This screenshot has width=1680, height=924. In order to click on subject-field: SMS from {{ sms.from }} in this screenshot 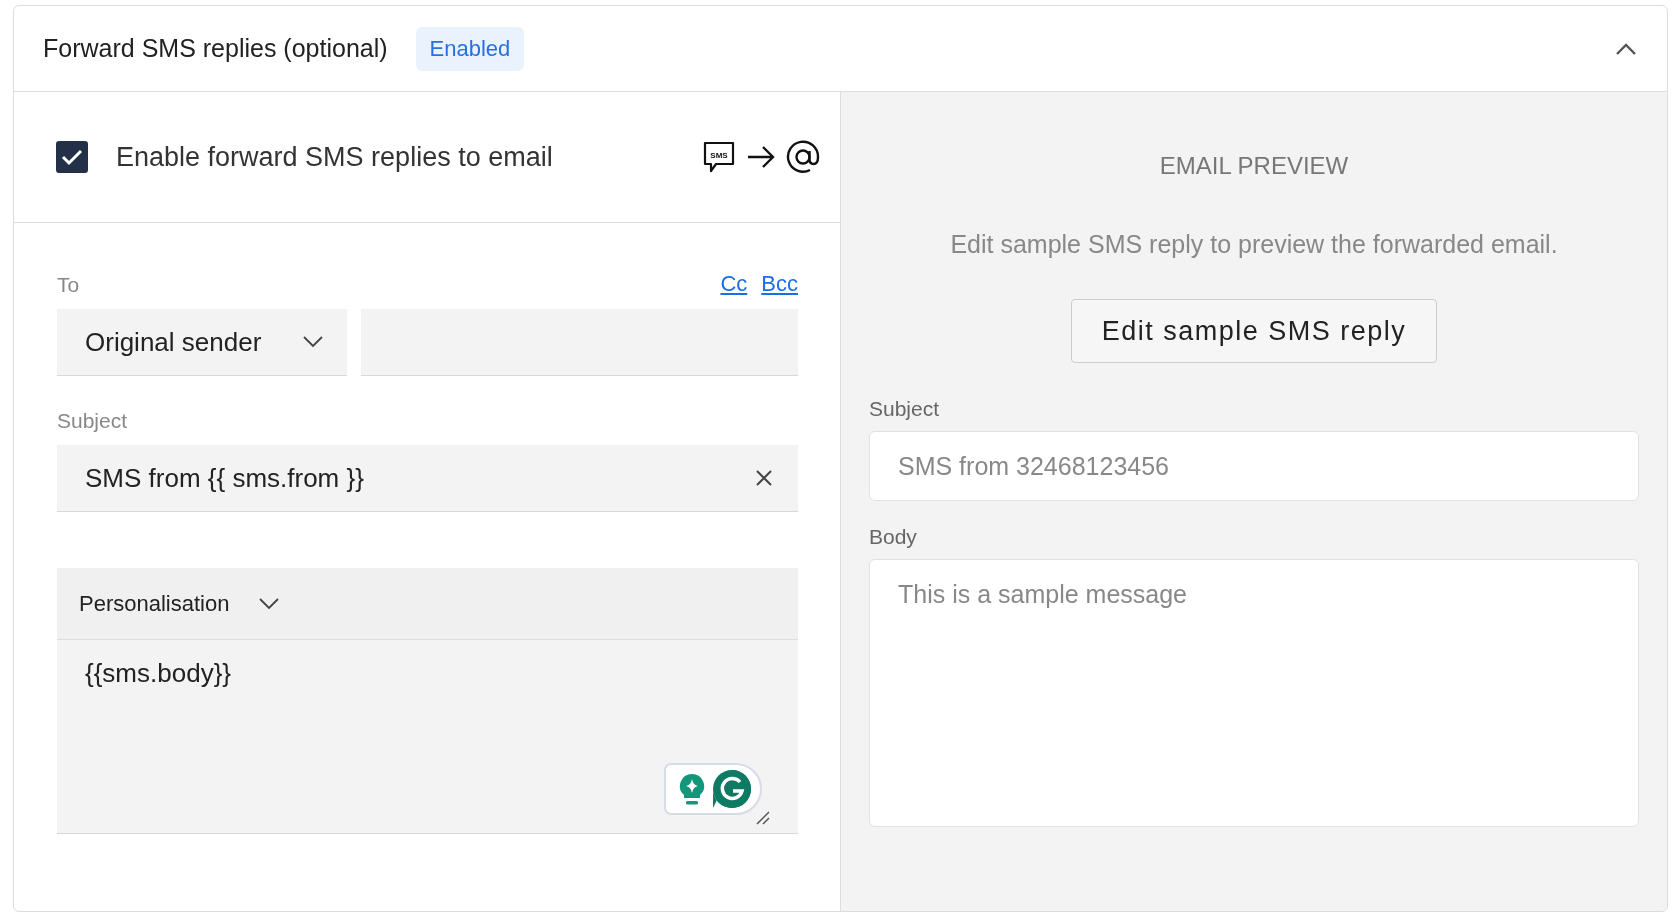, I will do `click(427, 478)`.